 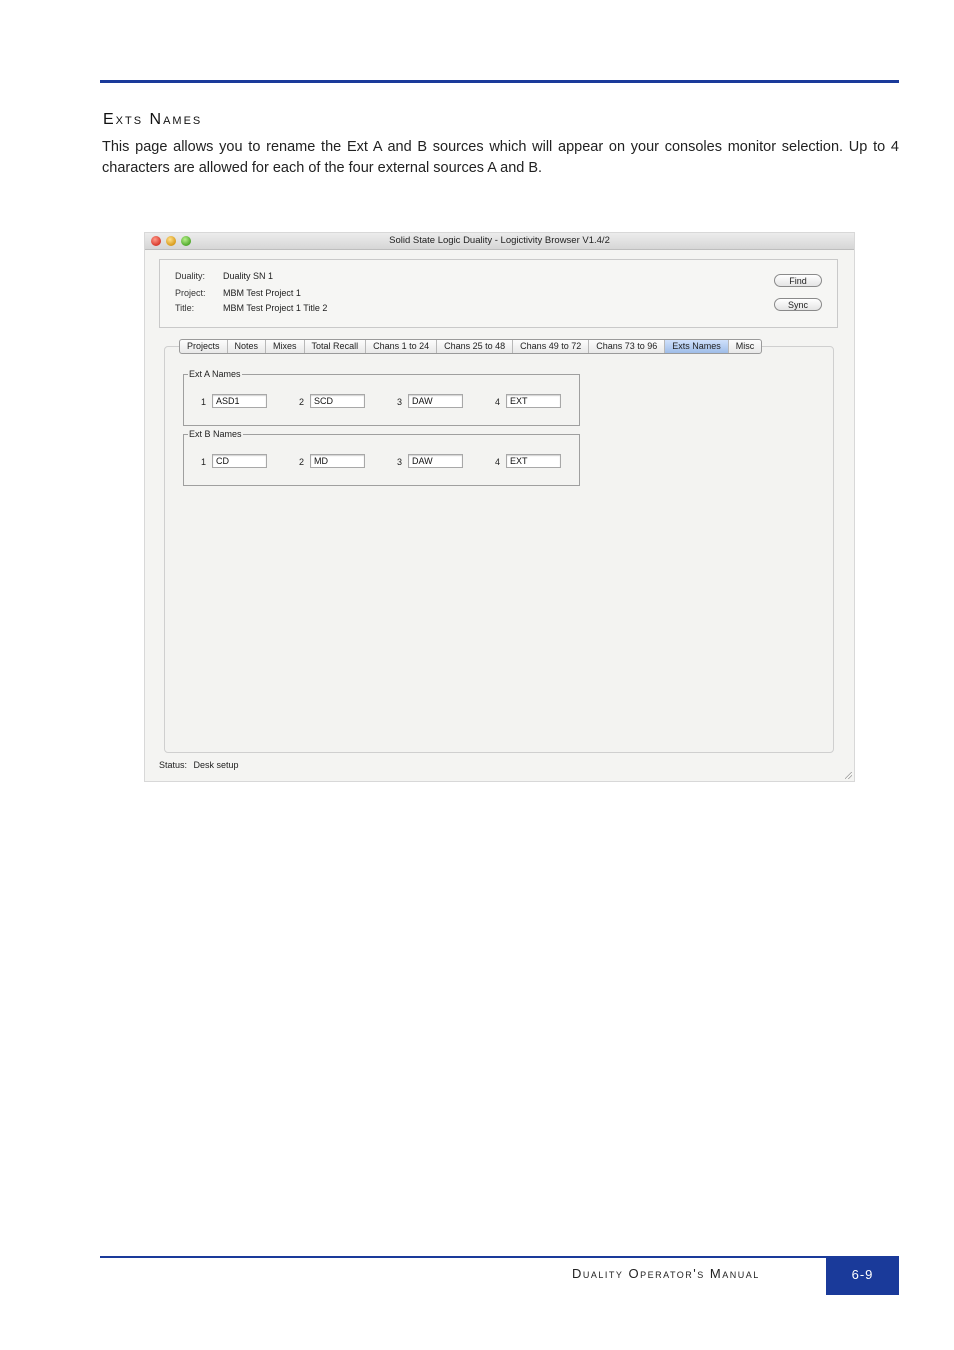 What do you see at coordinates (203, 462) in the screenshot?
I see `ext-b-num-1: 1` at bounding box center [203, 462].